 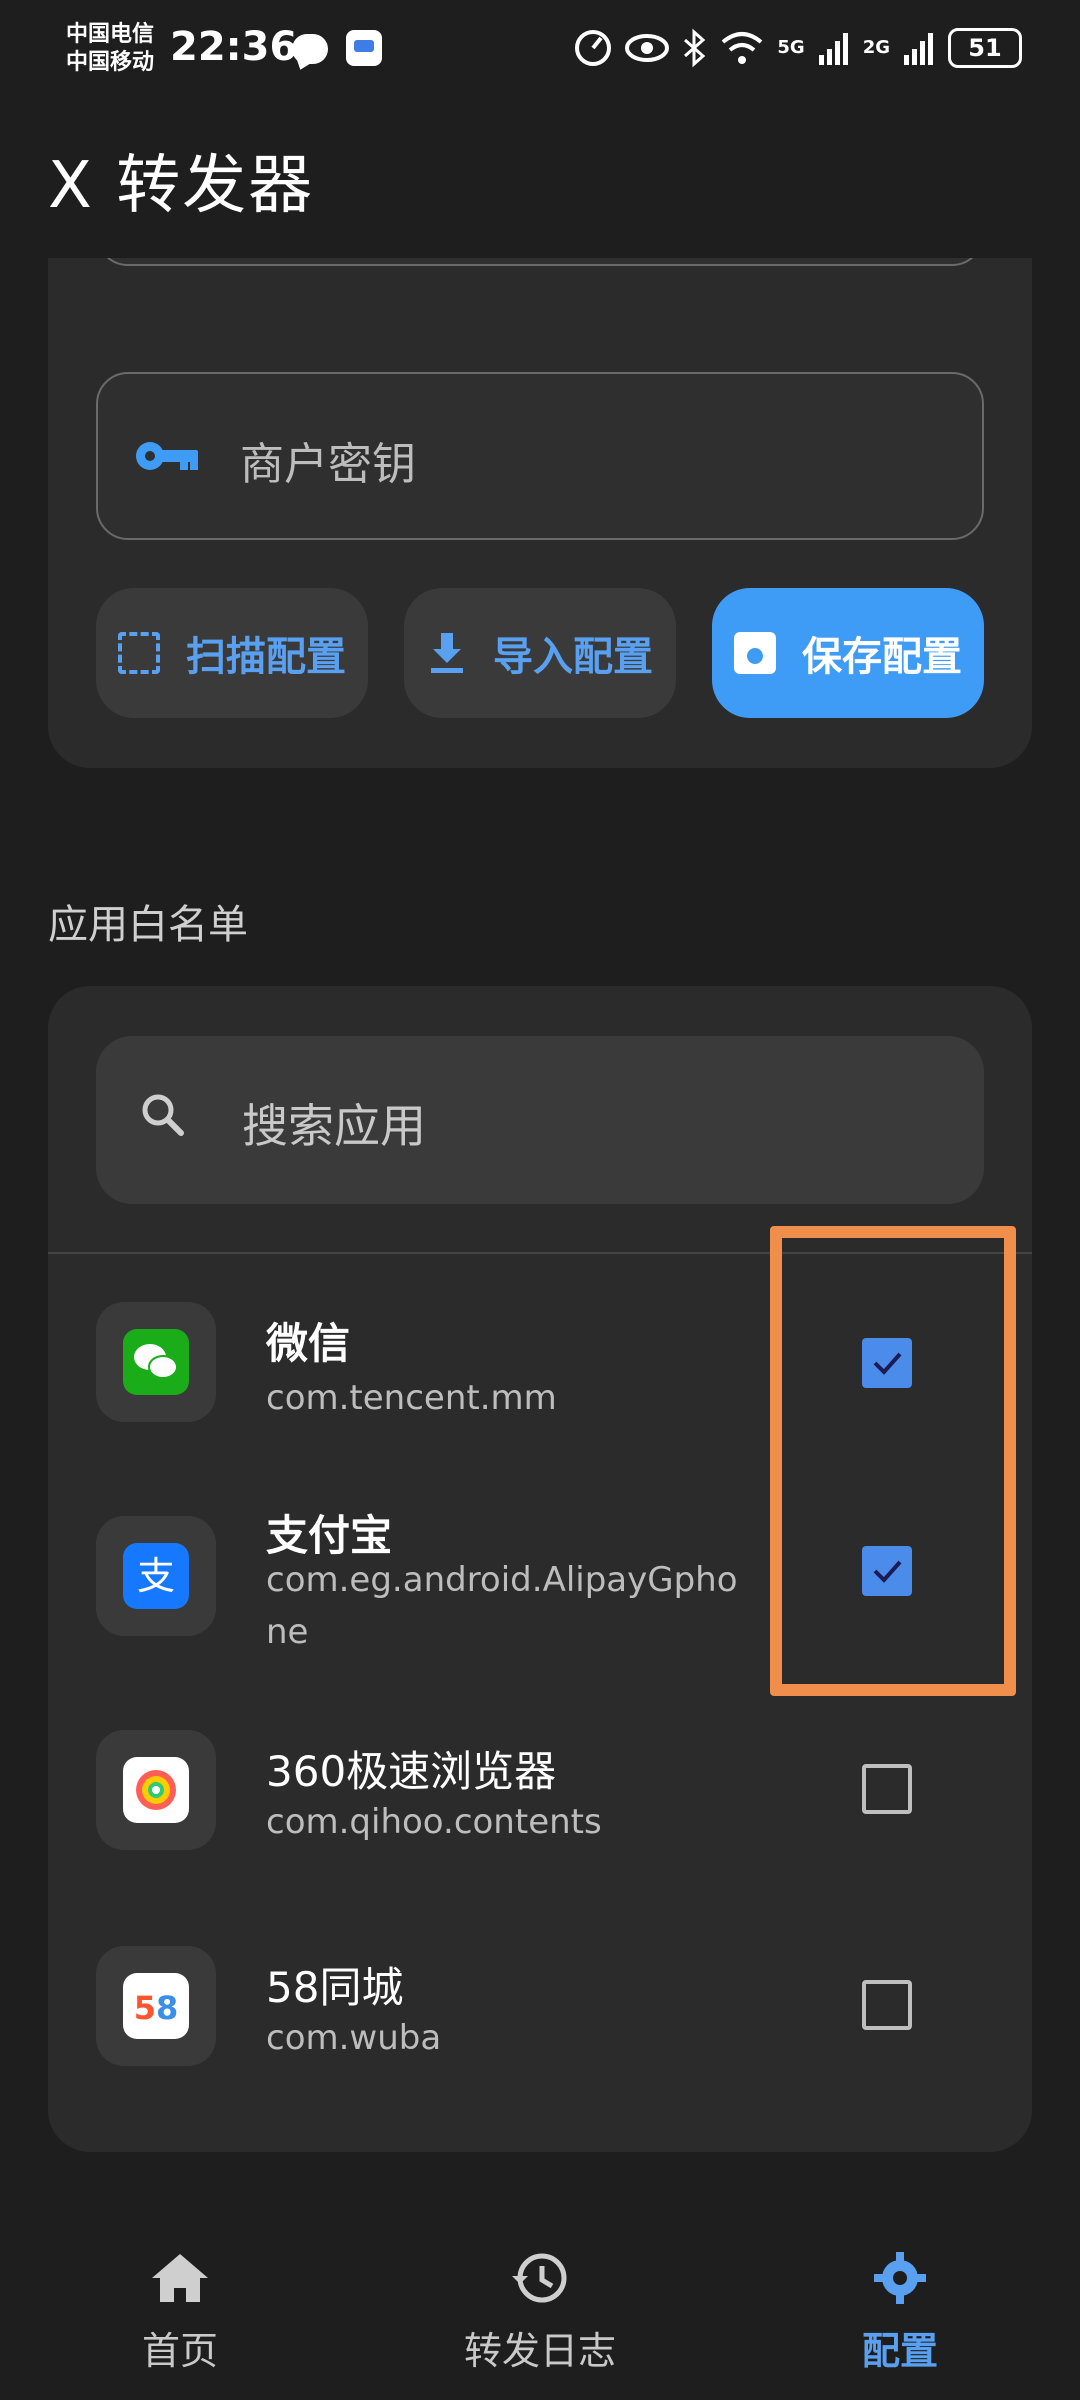 What do you see at coordinates (899, 2351) in the screenshot?
I see `nav-config-label: 配置` at bounding box center [899, 2351].